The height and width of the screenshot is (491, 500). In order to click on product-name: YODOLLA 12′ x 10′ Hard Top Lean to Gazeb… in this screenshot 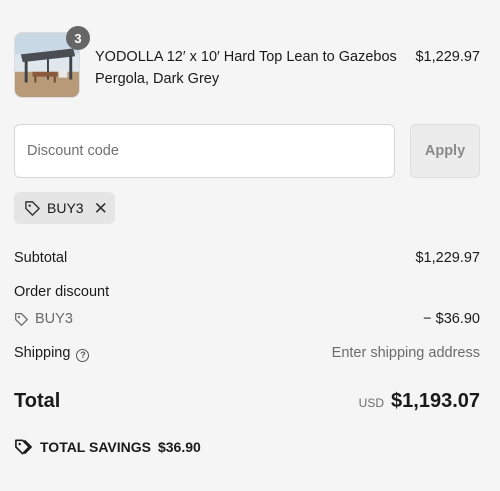, I will do `click(246, 68)`.